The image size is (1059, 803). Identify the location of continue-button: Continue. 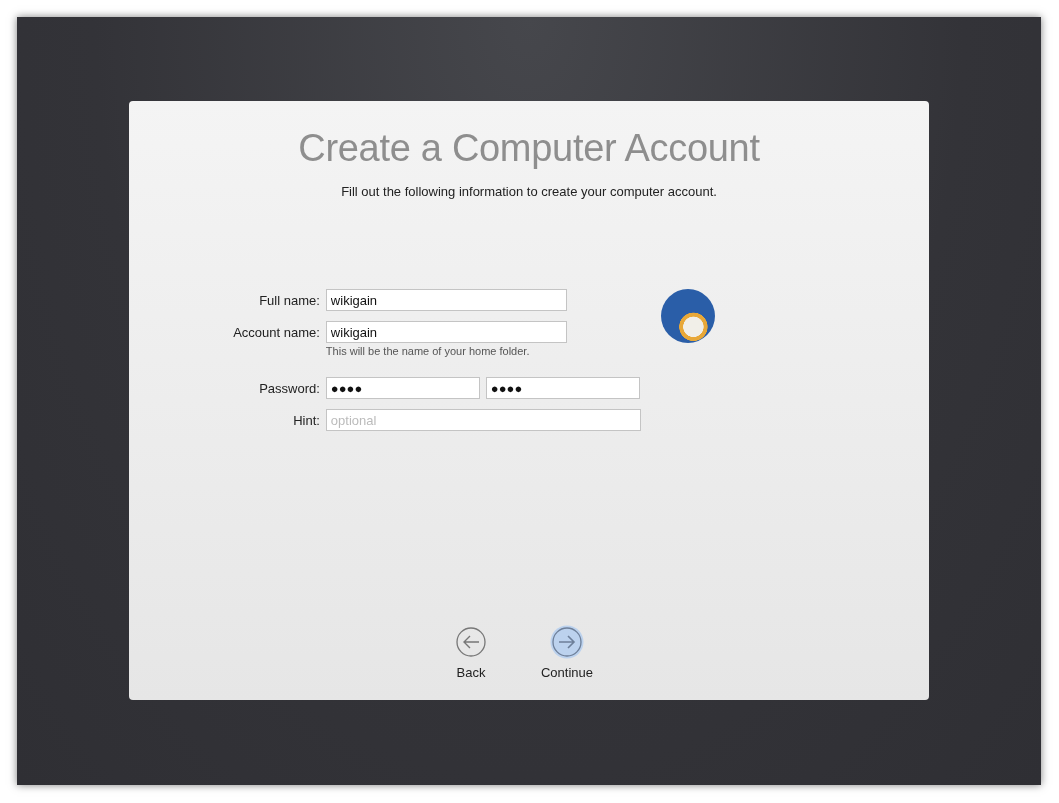
(567, 652).